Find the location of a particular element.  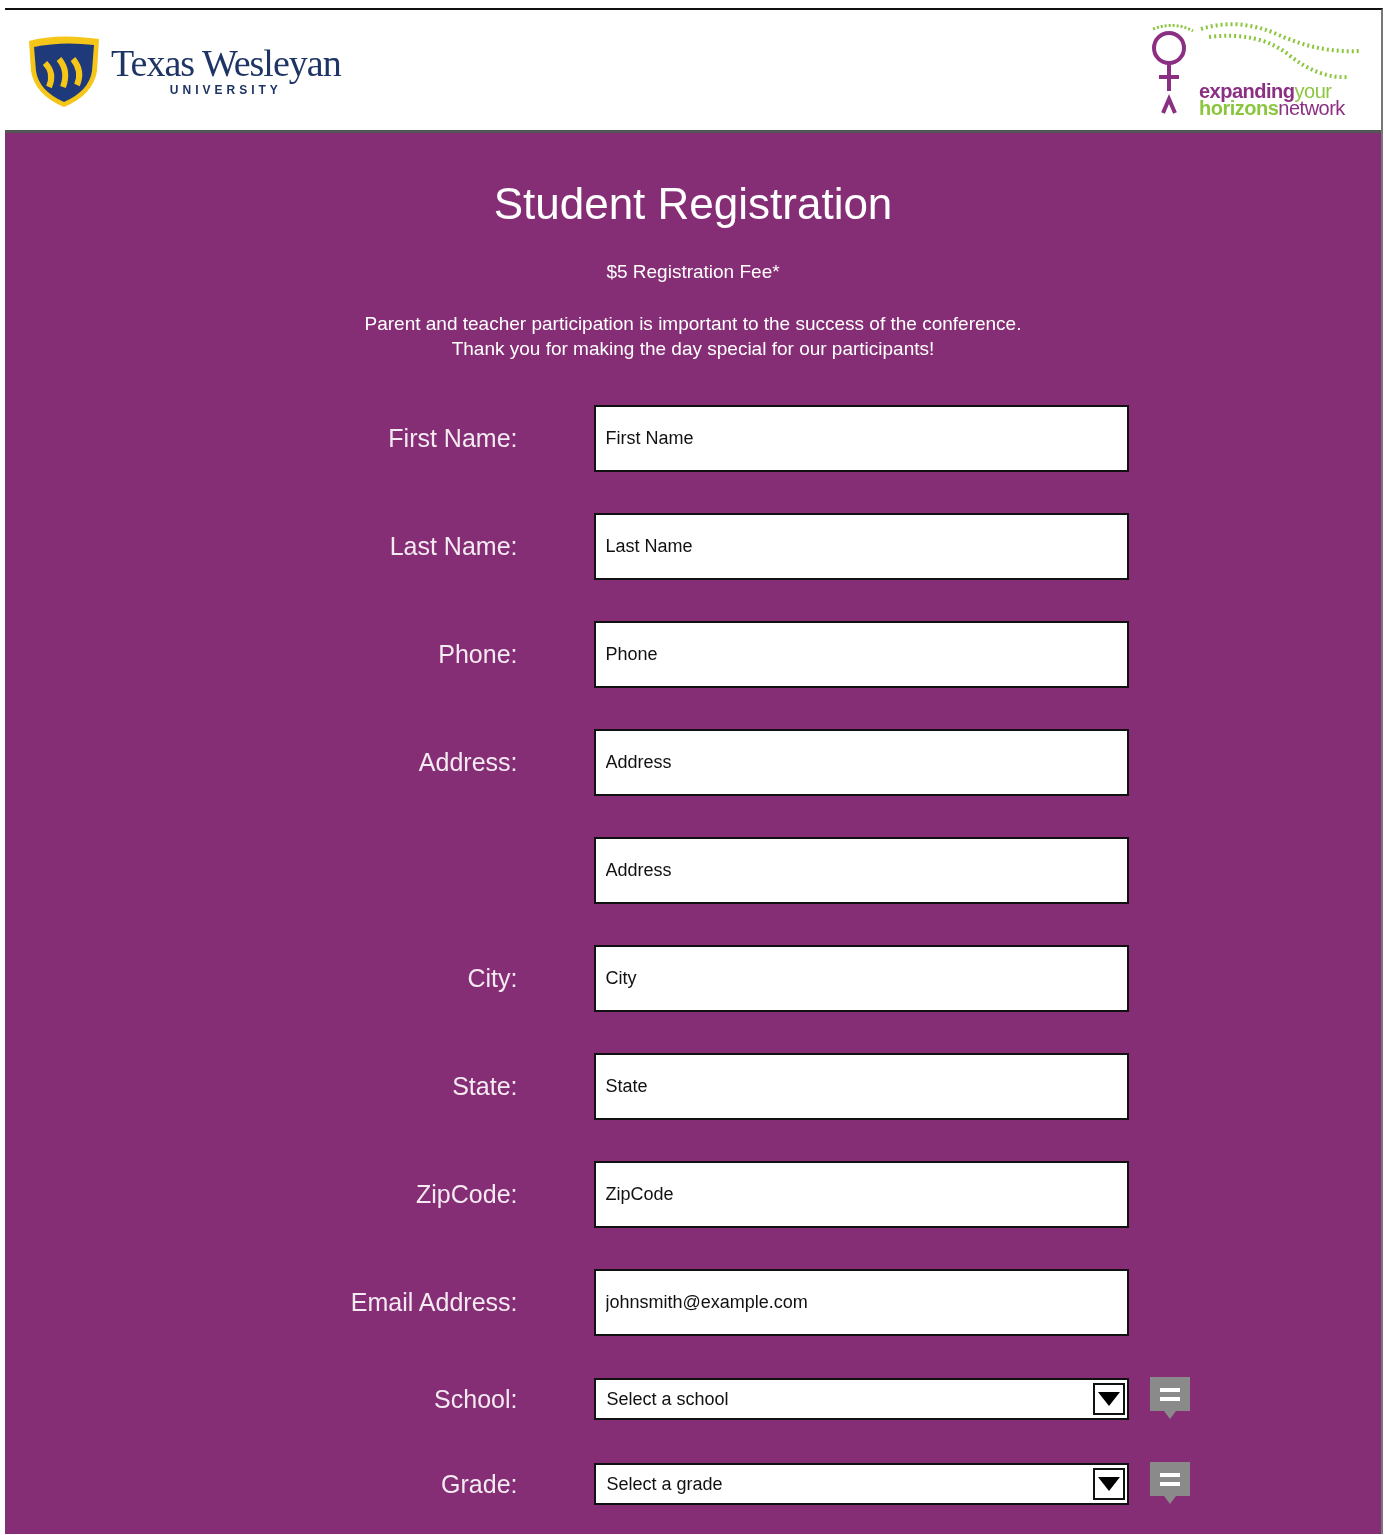

field-label: Address: is located at coordinates (468, 762).